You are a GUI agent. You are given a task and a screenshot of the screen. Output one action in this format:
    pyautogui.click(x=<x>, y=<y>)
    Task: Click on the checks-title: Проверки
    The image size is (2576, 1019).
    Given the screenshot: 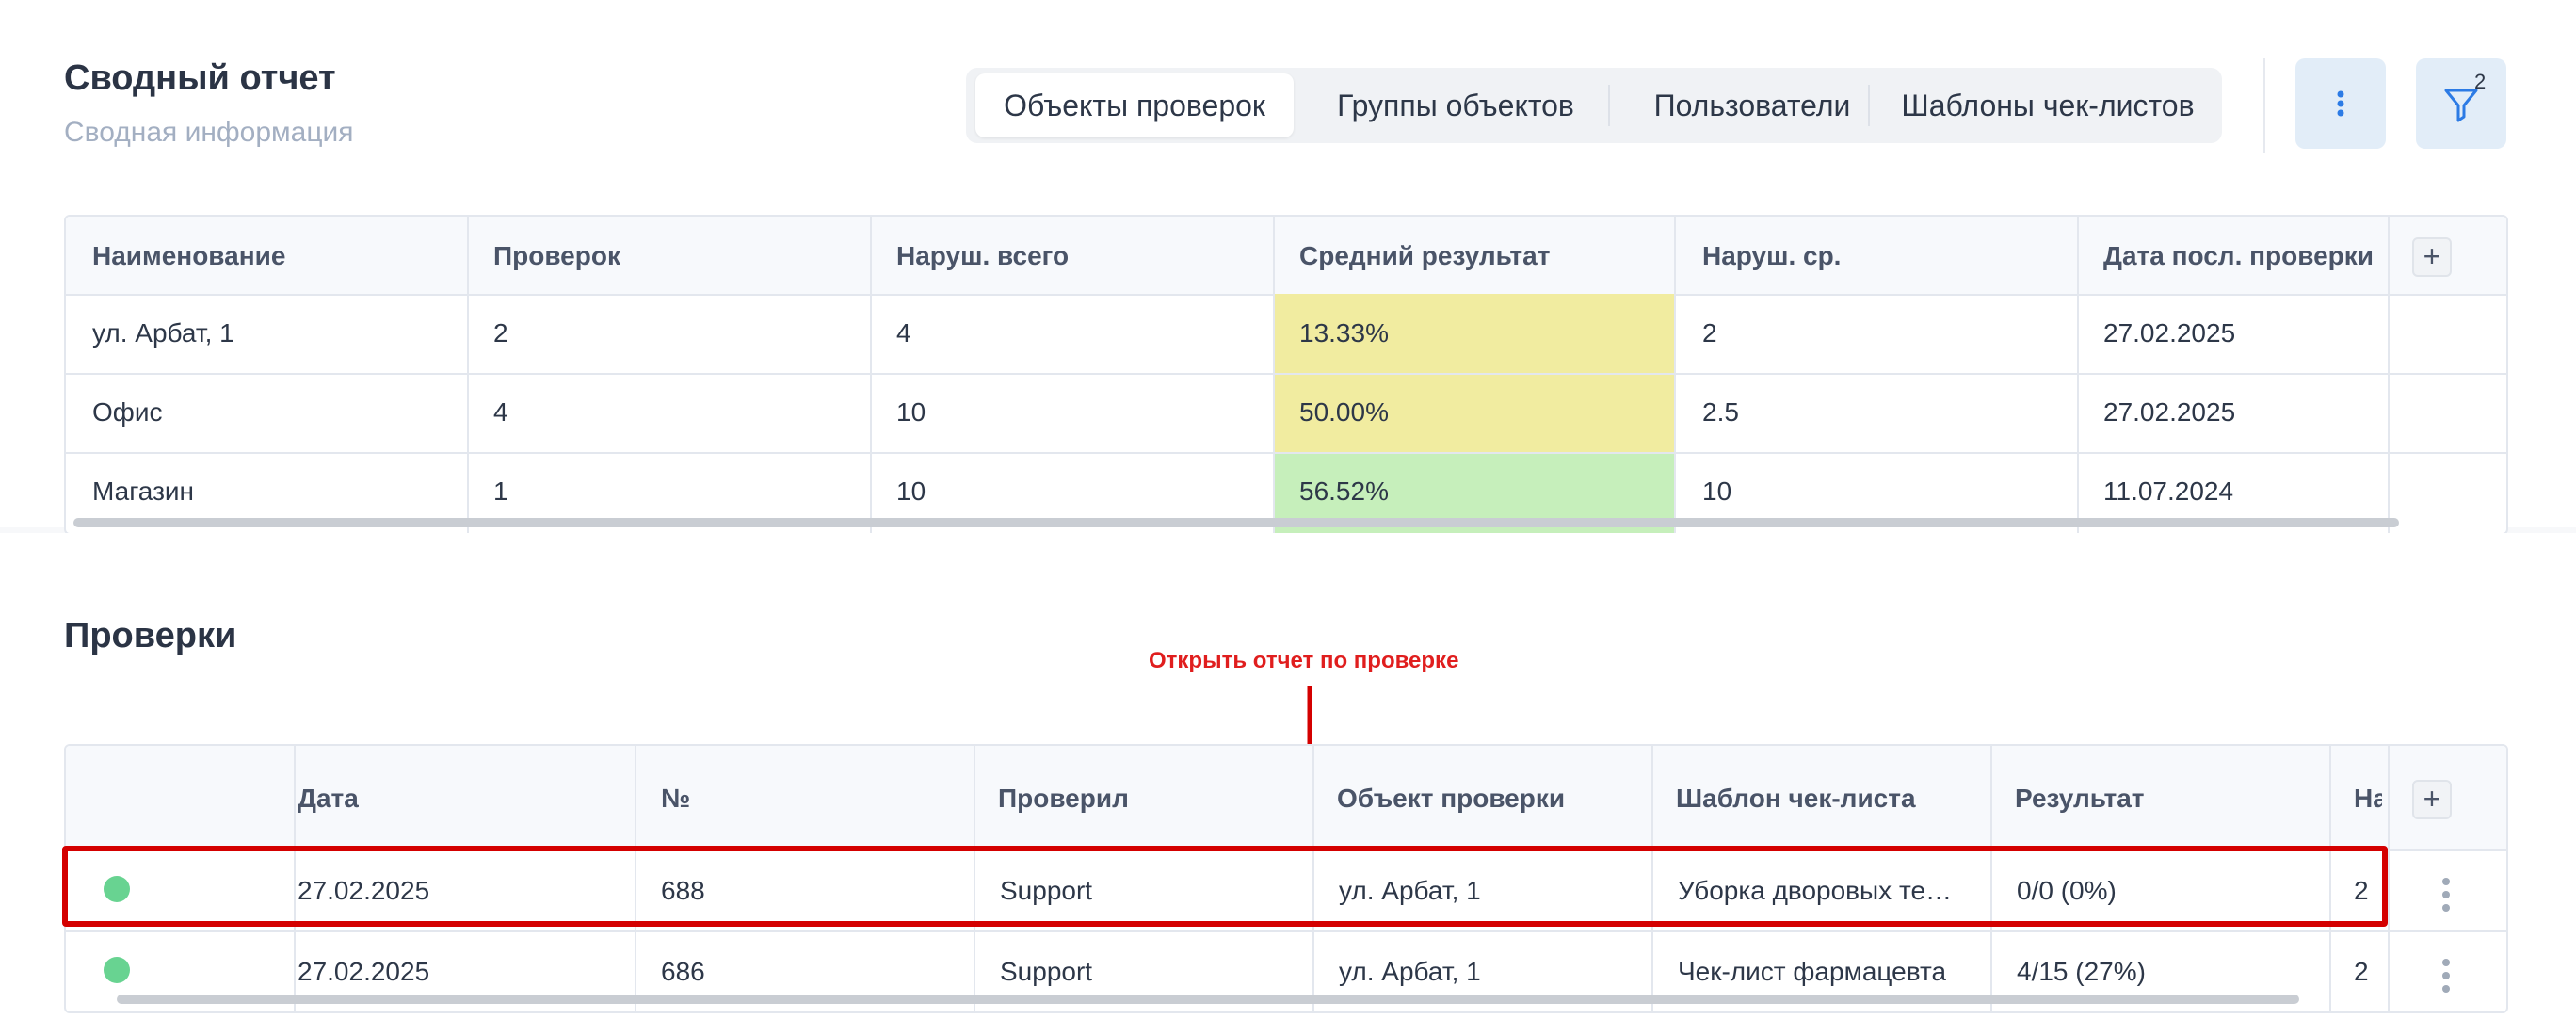 What is the action you would take?
    pyautogui.click(x=150, y=635)
    